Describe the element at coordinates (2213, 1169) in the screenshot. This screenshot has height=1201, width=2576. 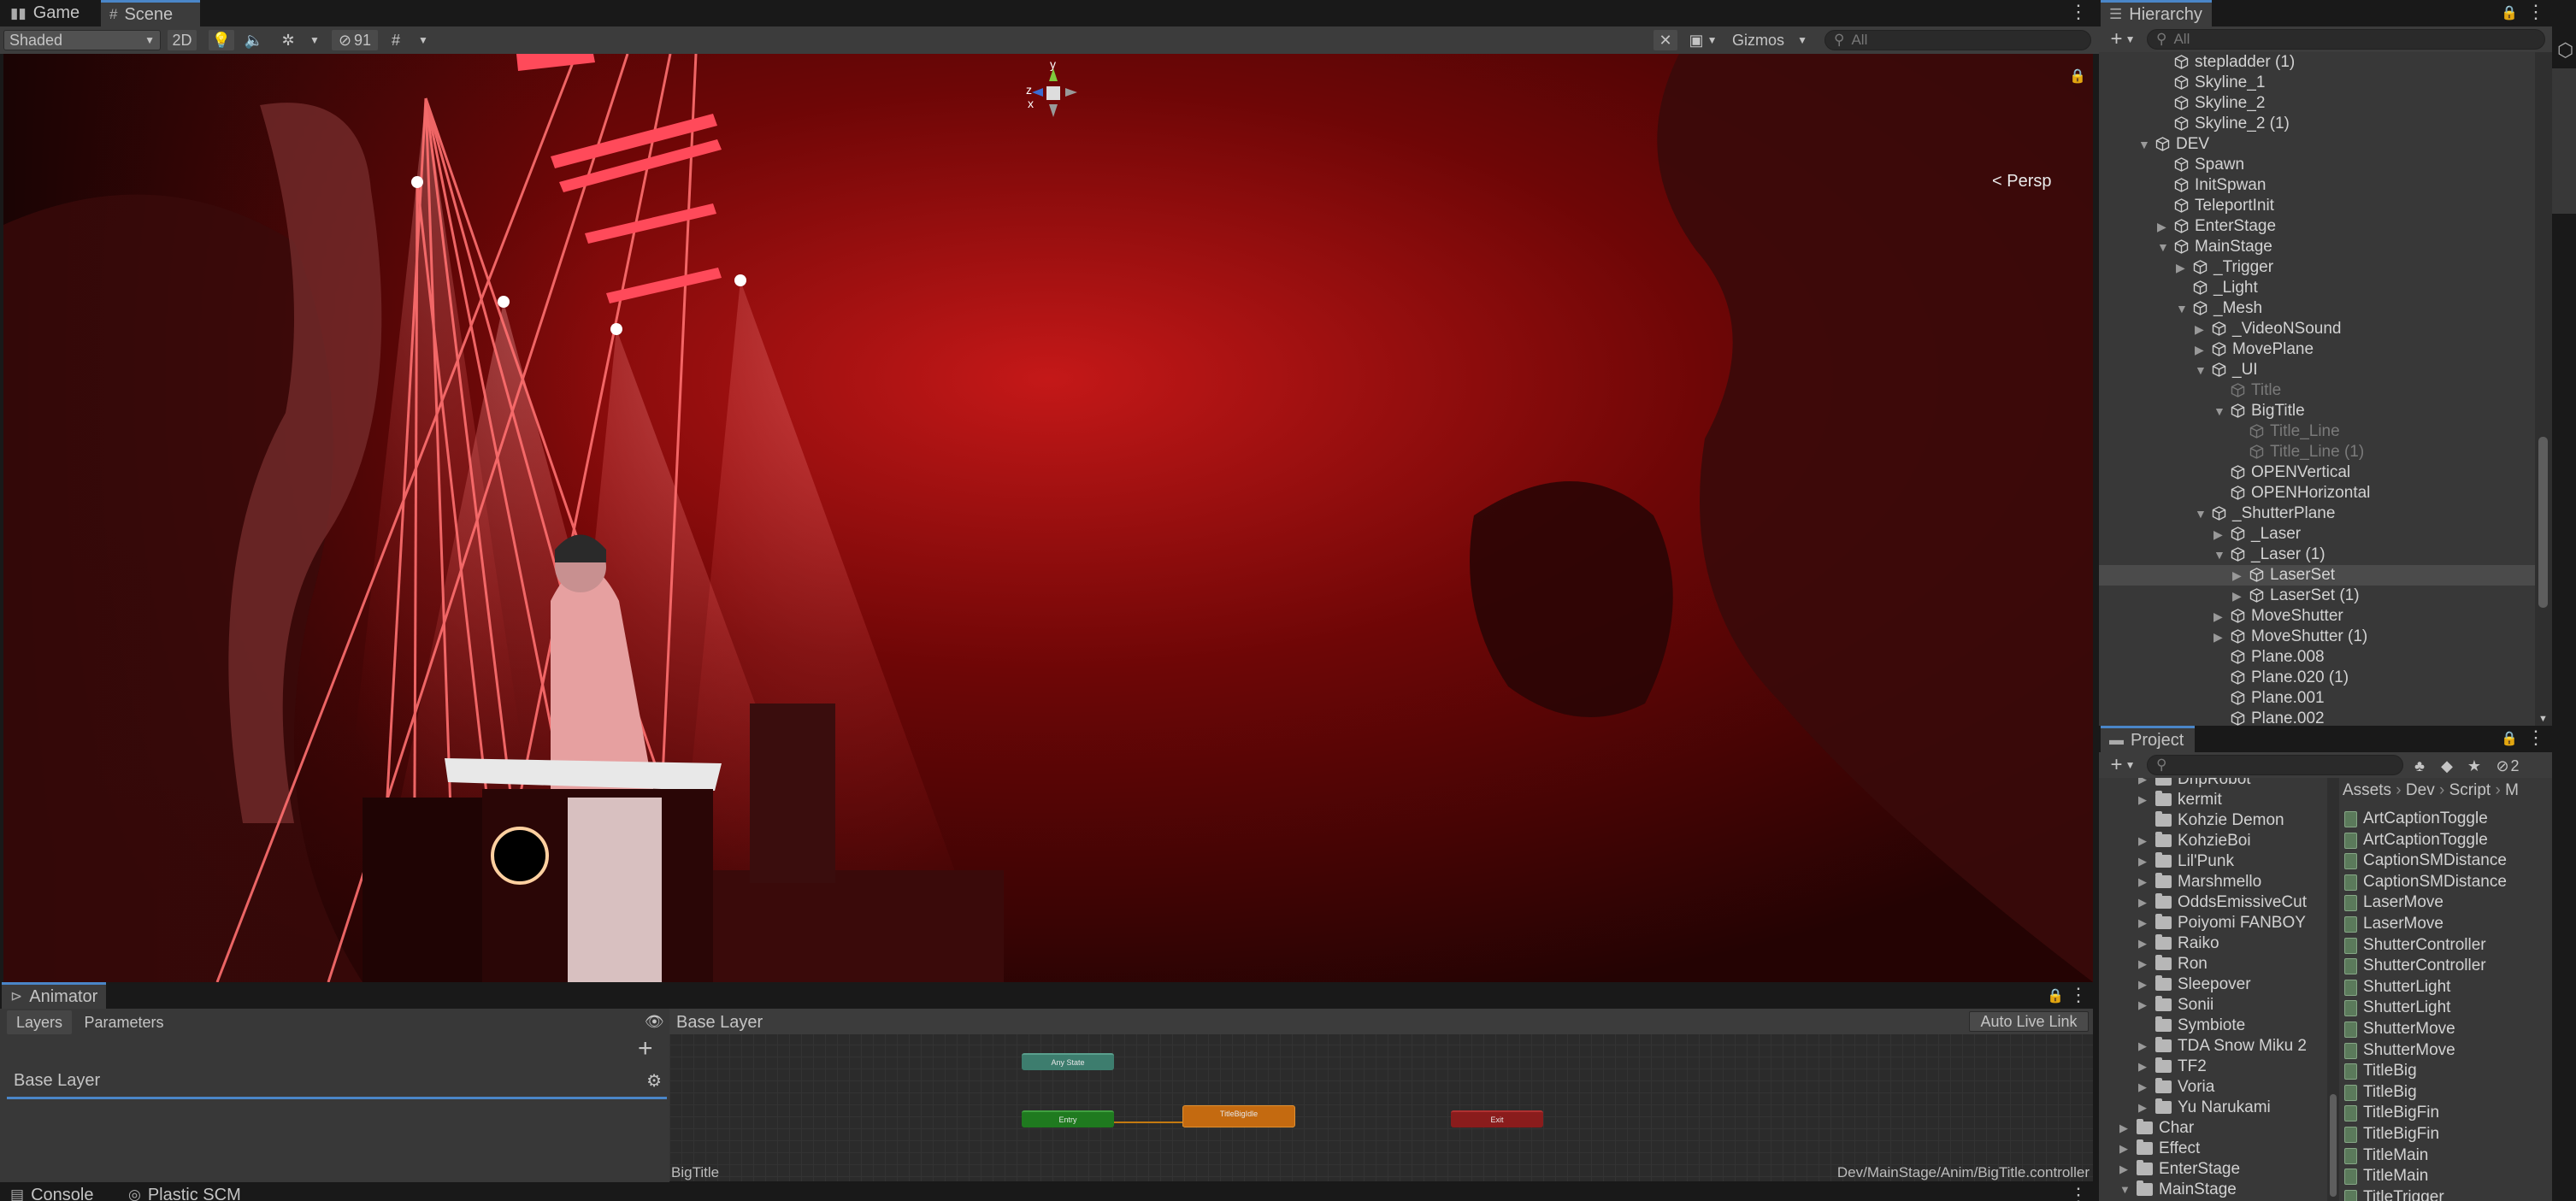
I see `project-folder-item: ▶ EnterStage` at that location.